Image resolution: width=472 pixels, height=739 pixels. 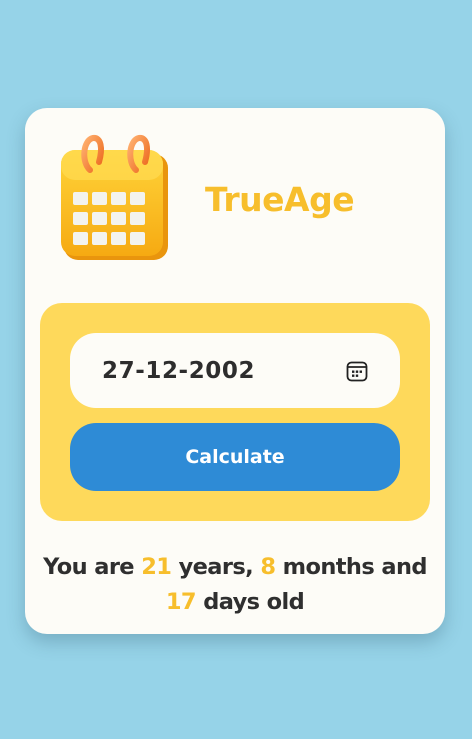 I want to click on calculate-button: Calculate, so click(x=235, y=457).